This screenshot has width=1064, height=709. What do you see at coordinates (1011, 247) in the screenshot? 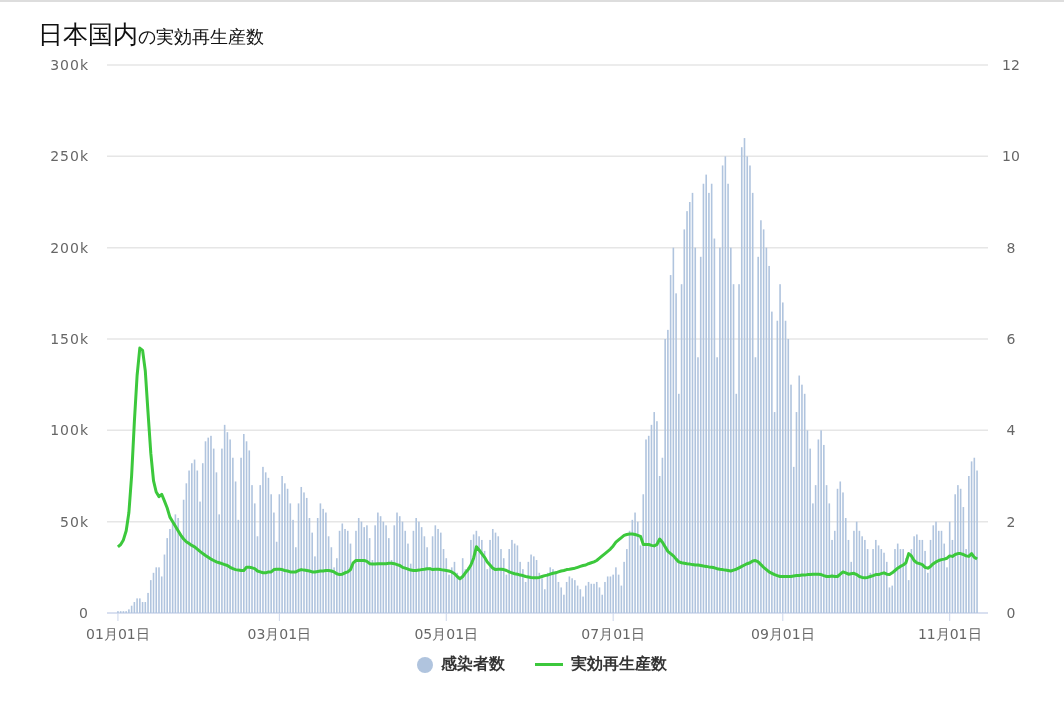
I see `right-axis-label: 8` at bounding box center [1011, 247].